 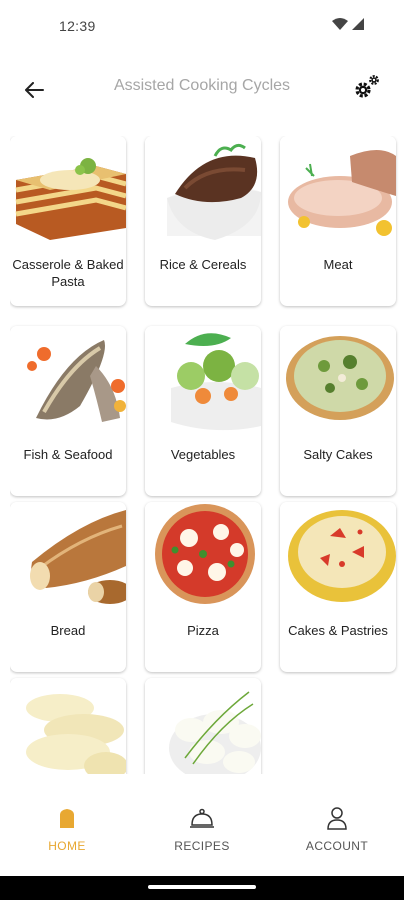 I want to click on system-gesture-bar, so click(x=202, y=888).